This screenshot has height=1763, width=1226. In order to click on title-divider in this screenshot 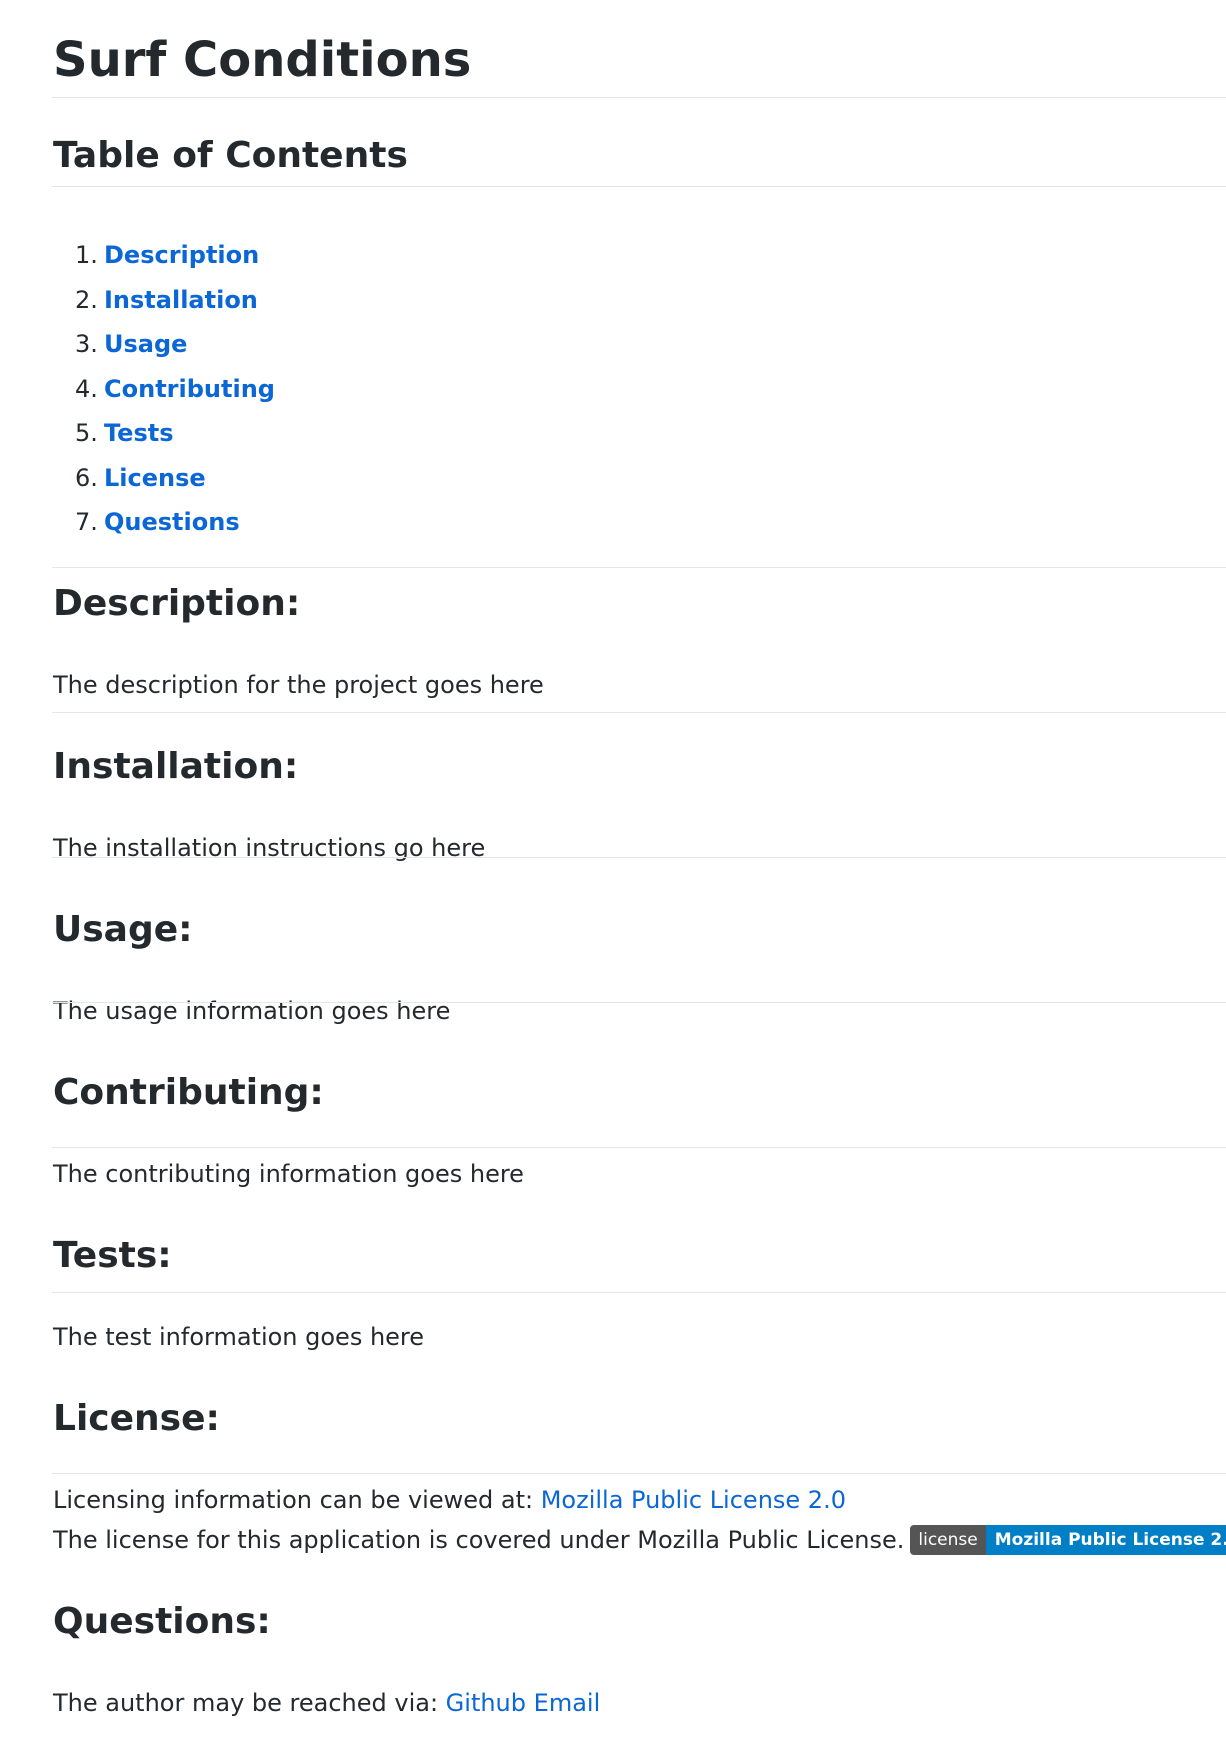, I will do `click(639, 97)`.